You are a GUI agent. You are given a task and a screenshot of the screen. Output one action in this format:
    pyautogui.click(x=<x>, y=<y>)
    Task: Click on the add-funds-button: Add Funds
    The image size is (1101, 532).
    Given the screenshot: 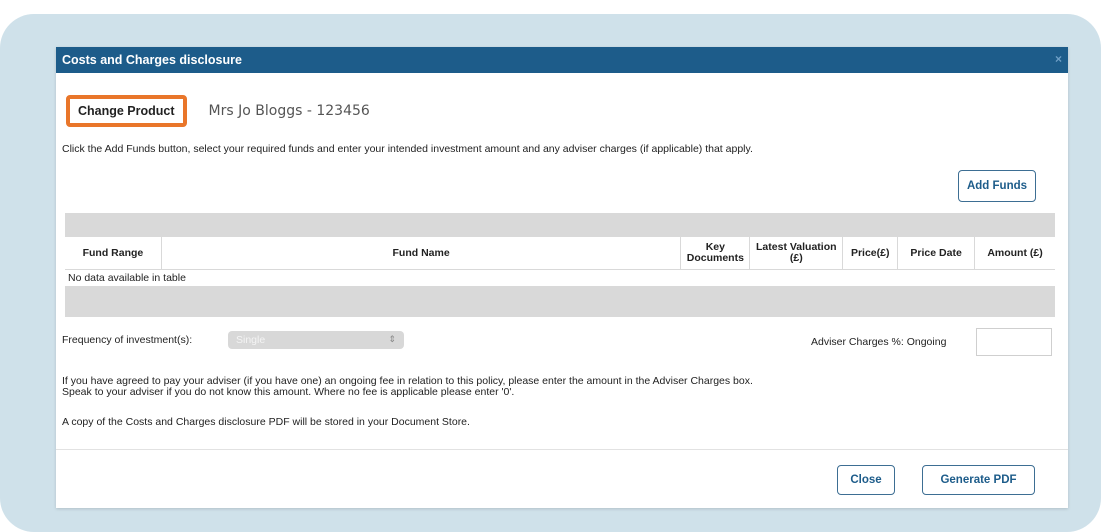 What is the action you would take?
    pyautogui.click(x=997, y=186)
    